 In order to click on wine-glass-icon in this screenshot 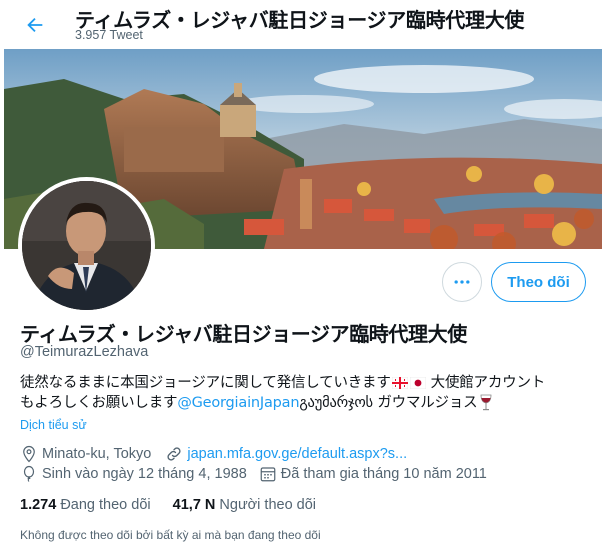, I will do `click(486, 402)`.